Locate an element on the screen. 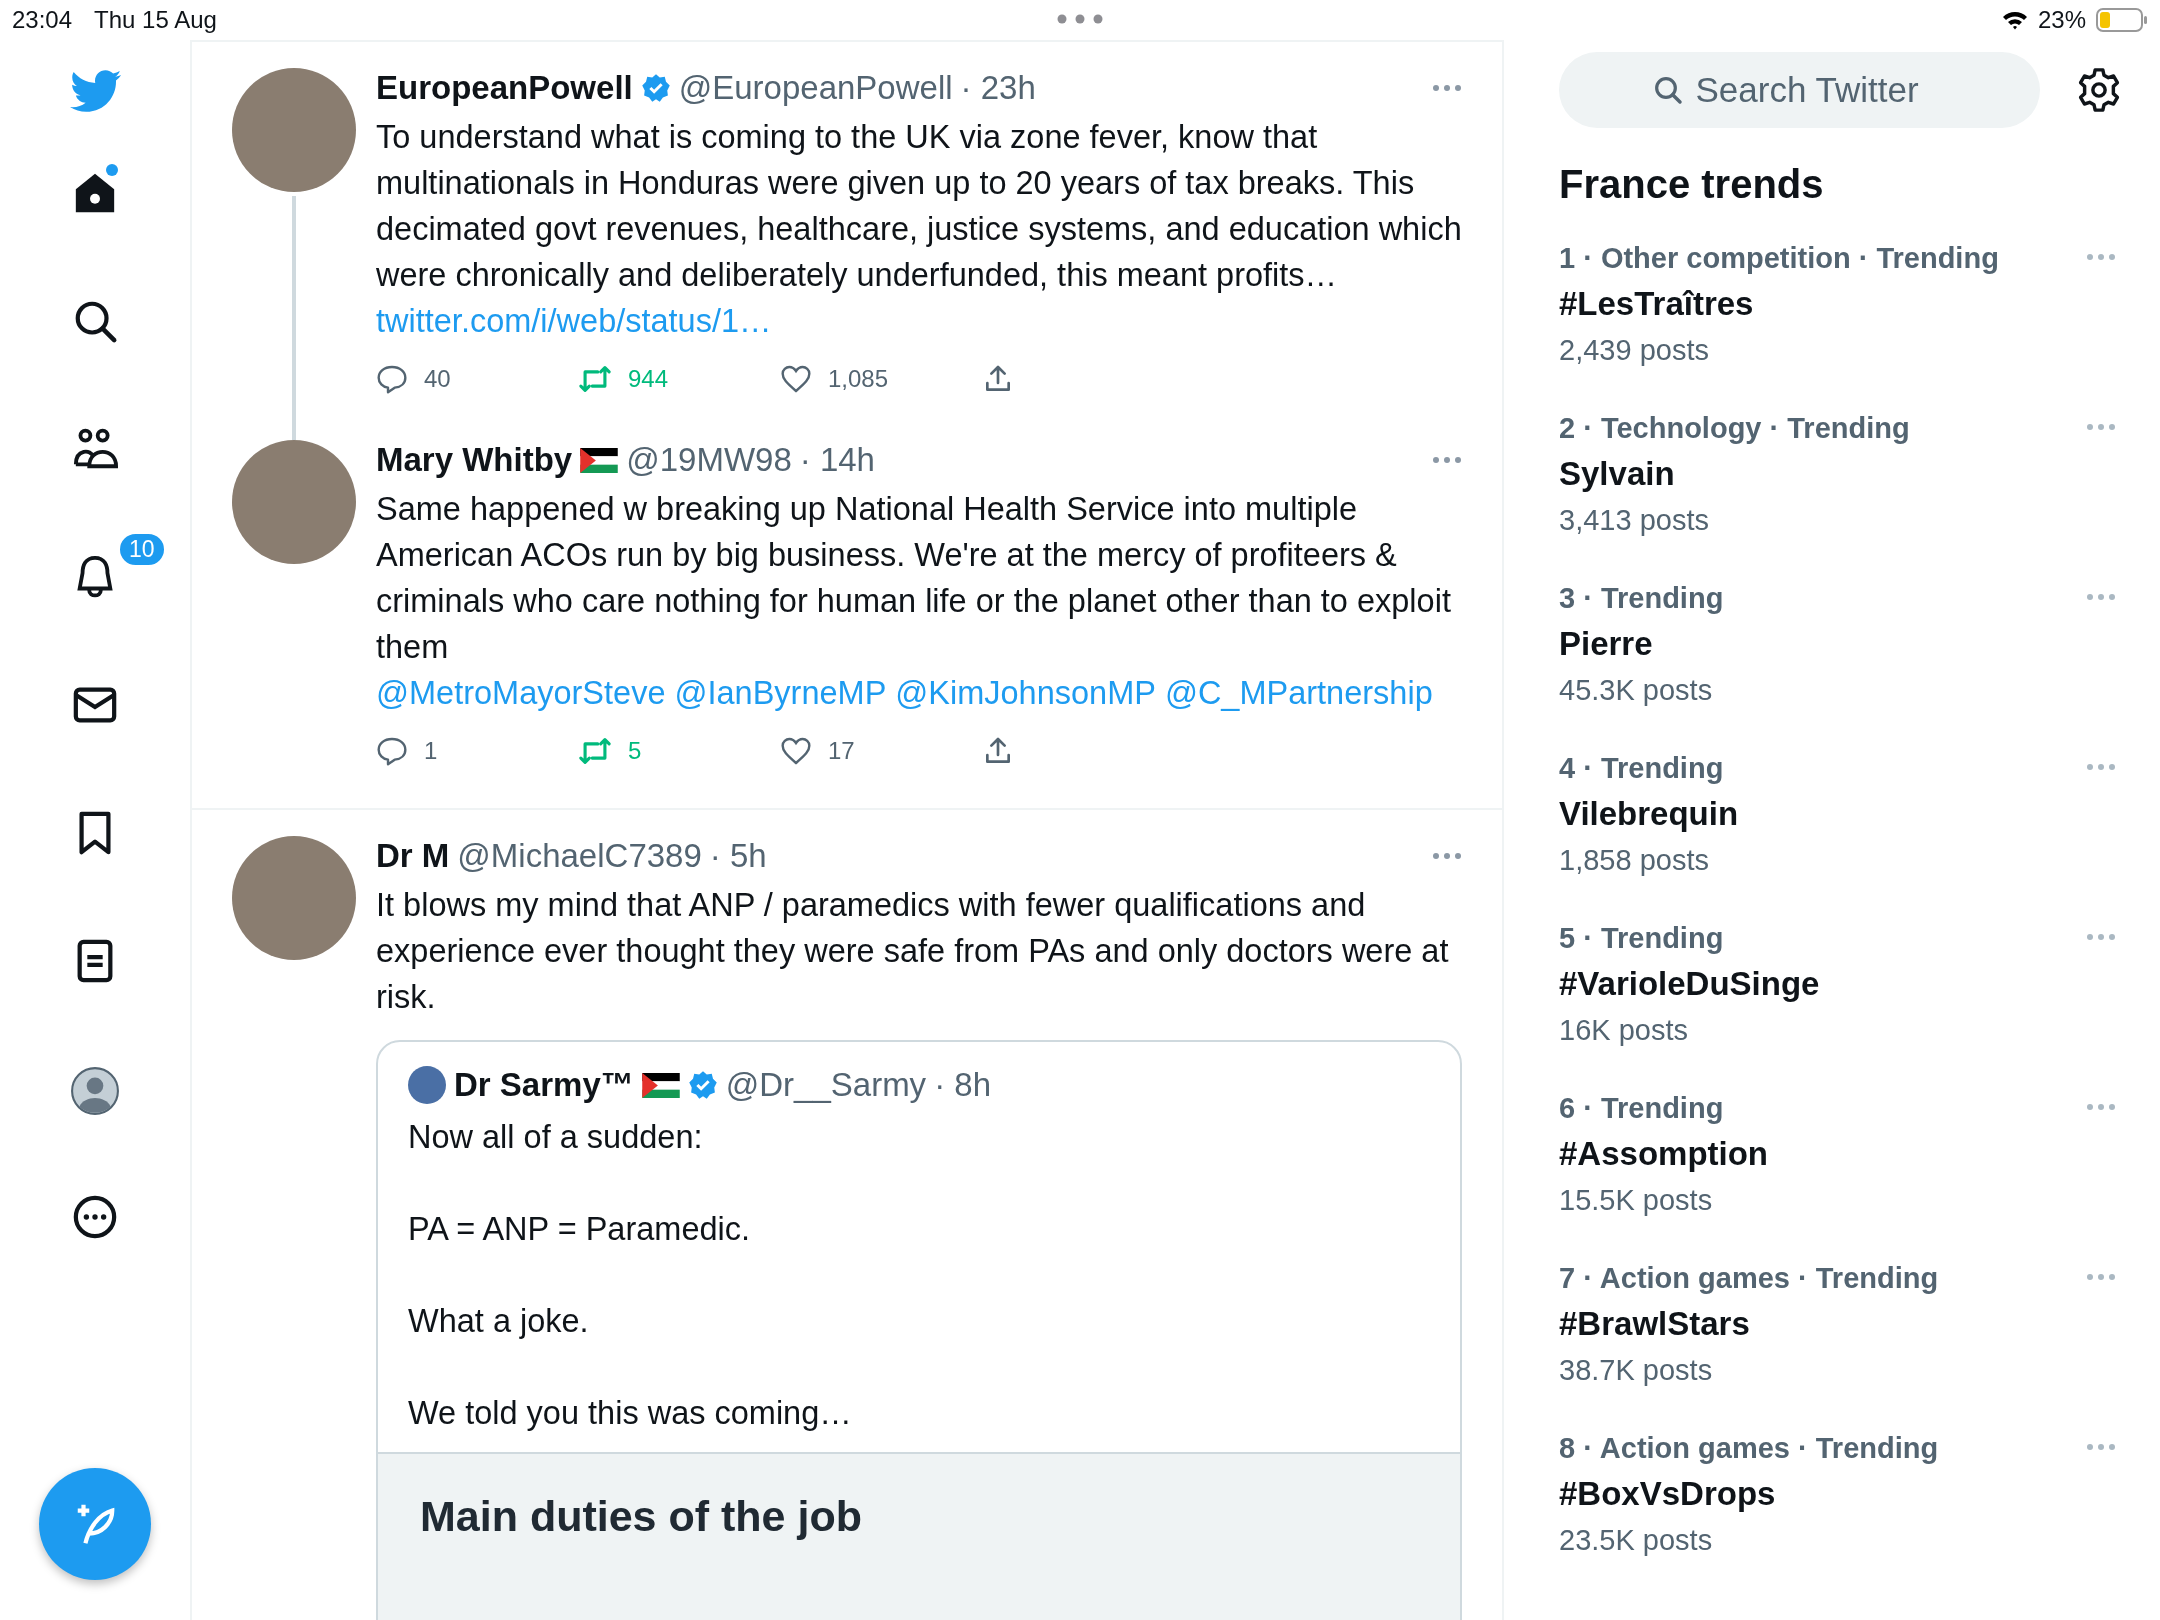  like-count: 1,085 is located at coordinates (858, 379).